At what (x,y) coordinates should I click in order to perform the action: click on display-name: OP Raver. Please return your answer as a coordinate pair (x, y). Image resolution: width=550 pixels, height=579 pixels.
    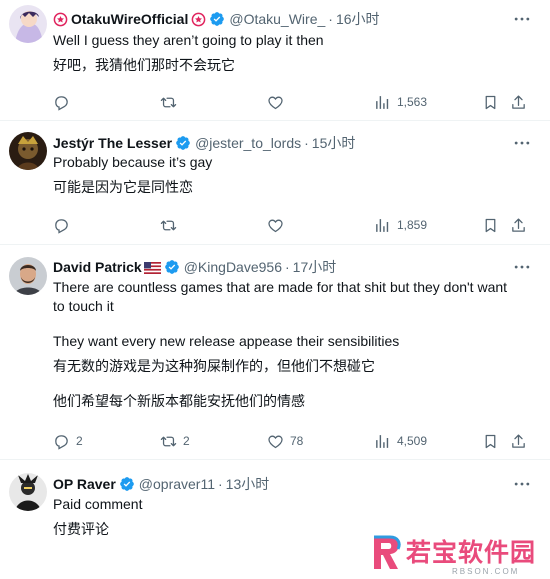
    Looking at the image, I should click on (84, 484).